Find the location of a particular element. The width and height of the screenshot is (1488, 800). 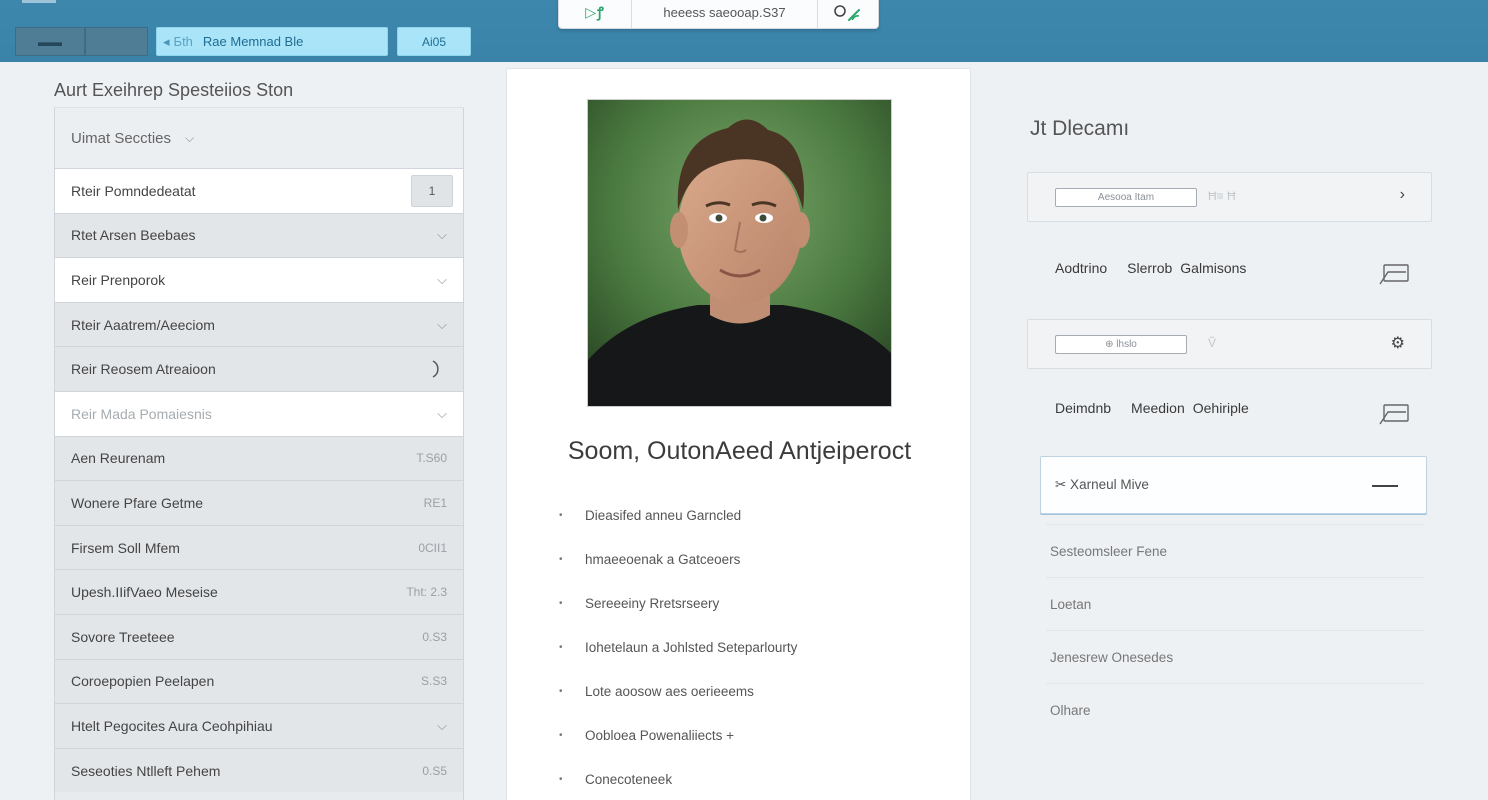

info-line-1: Aodtrino Slerrob Galmisons is located at coordinates (1160, 268).